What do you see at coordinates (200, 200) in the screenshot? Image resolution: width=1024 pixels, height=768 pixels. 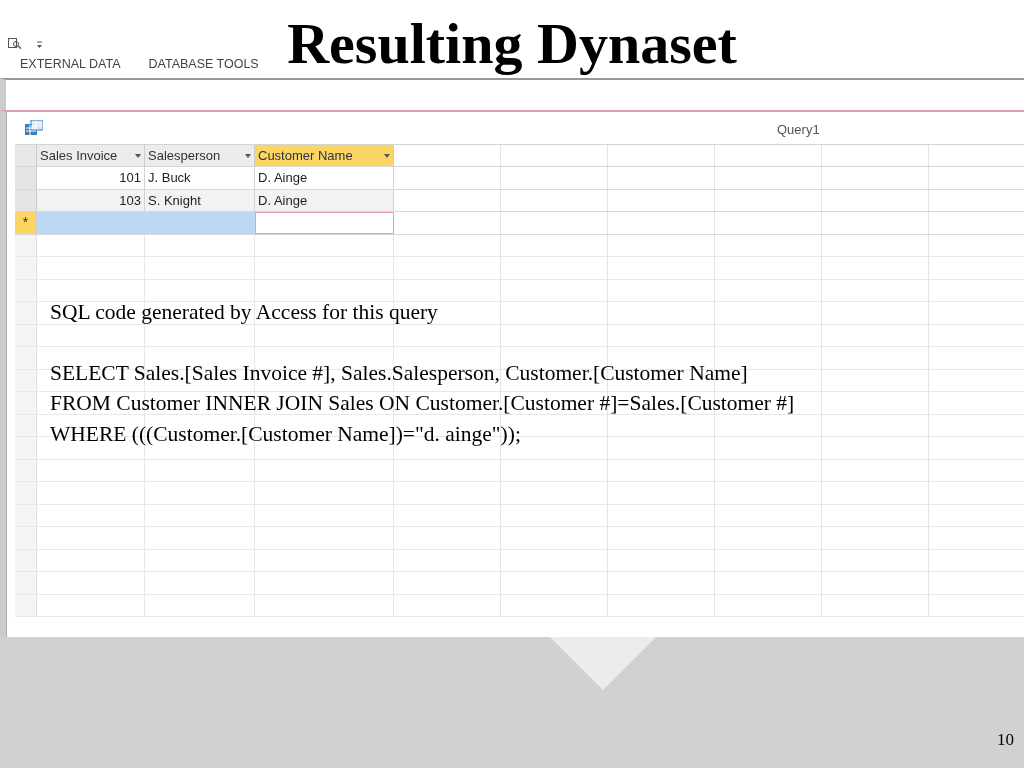 I see `table-cell: S. Knight` at bounding box center [200, 200].